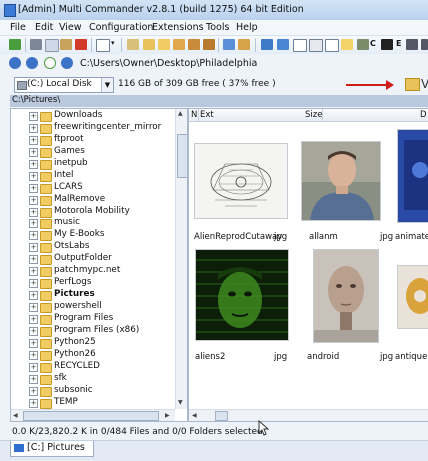 This screenshot has height=461, width=428. I want to click on box-icon, so click(209, 44).